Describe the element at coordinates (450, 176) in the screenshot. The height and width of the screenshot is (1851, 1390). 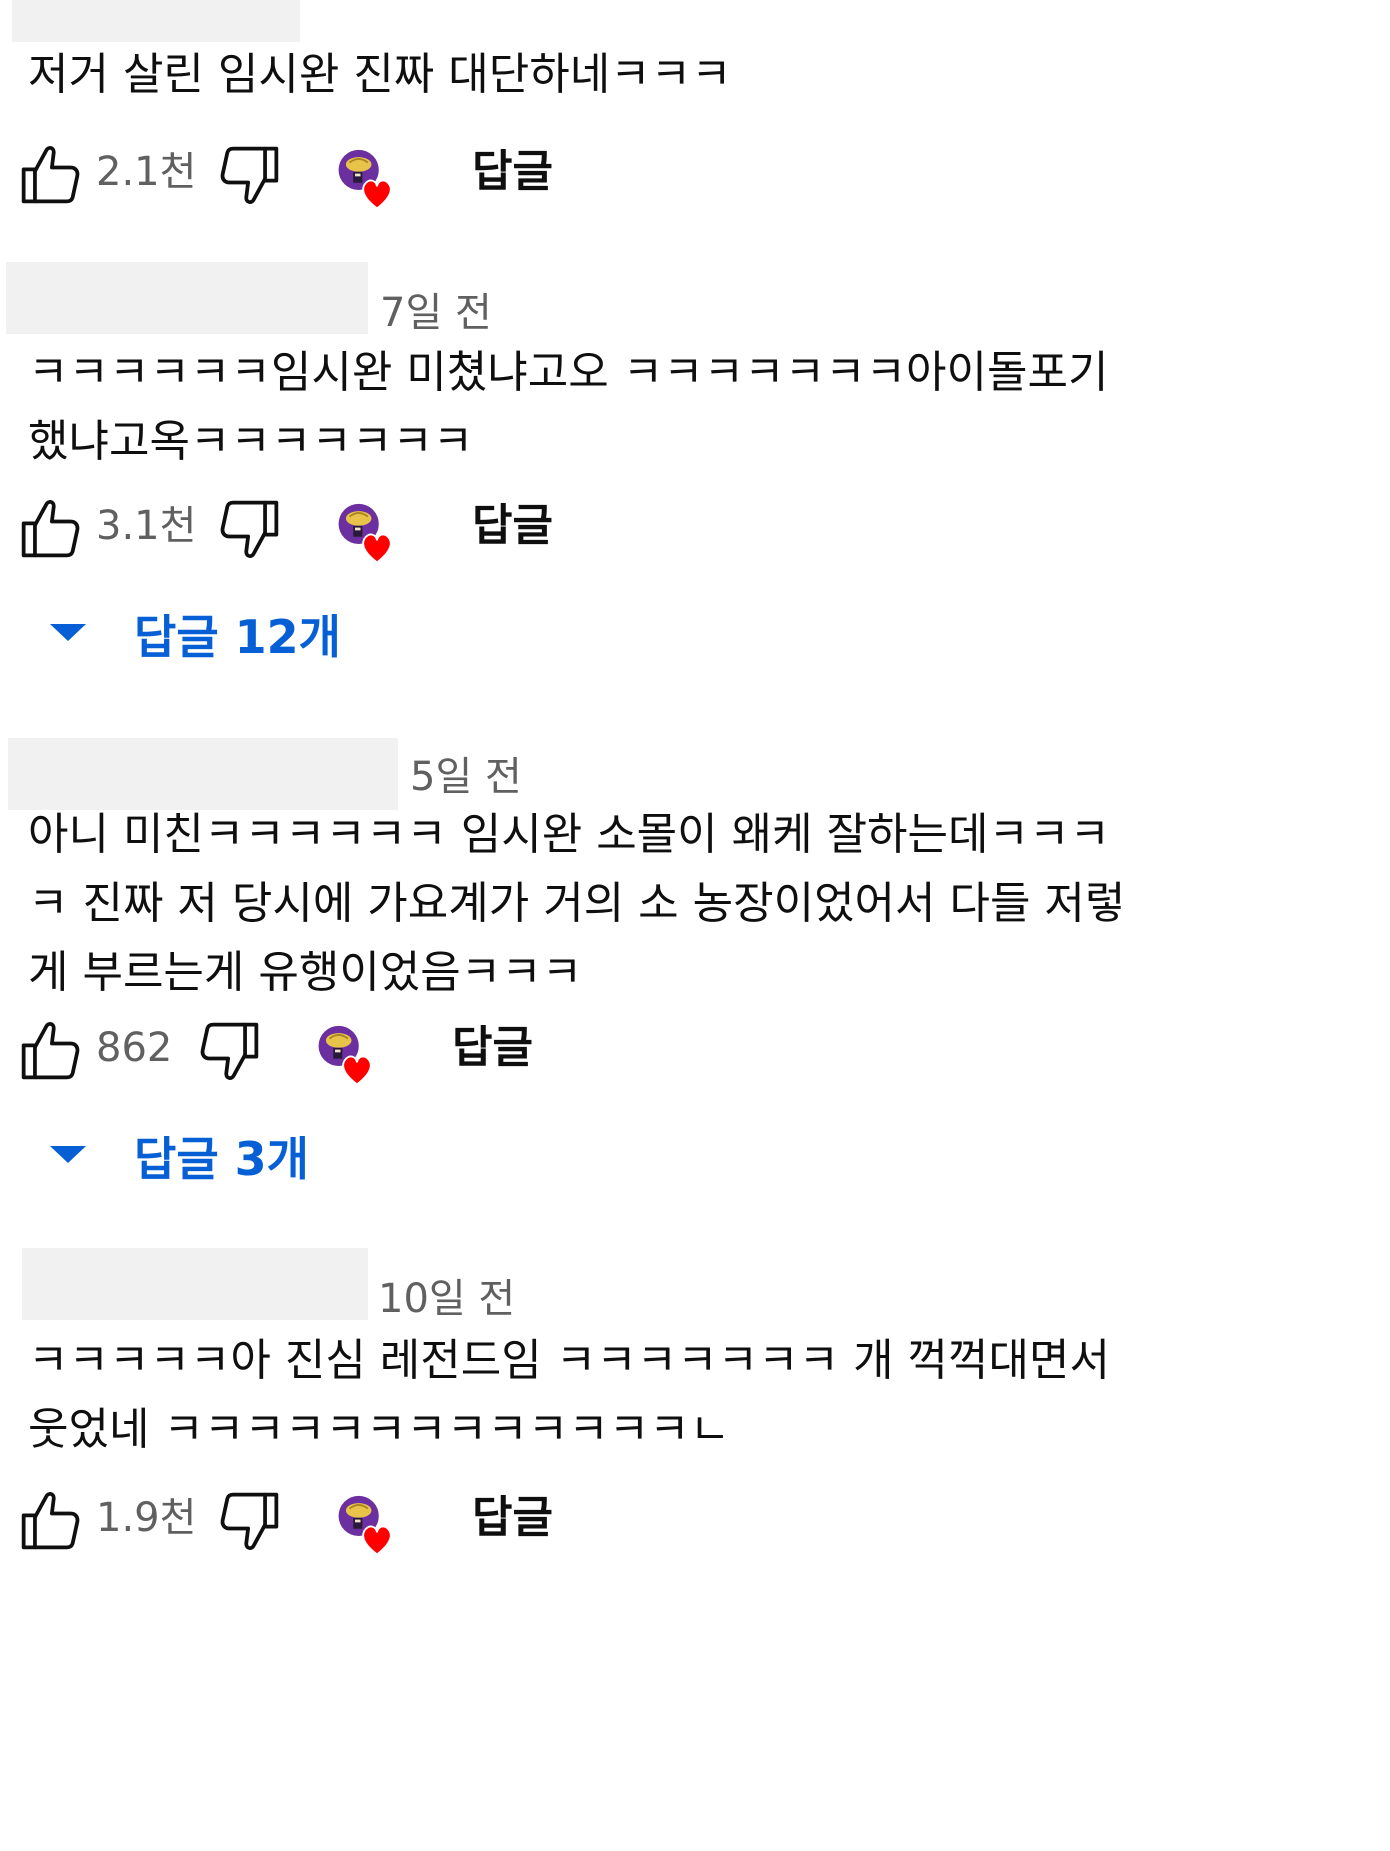
I see `comment-actions: 2.1천 답글` at that location.